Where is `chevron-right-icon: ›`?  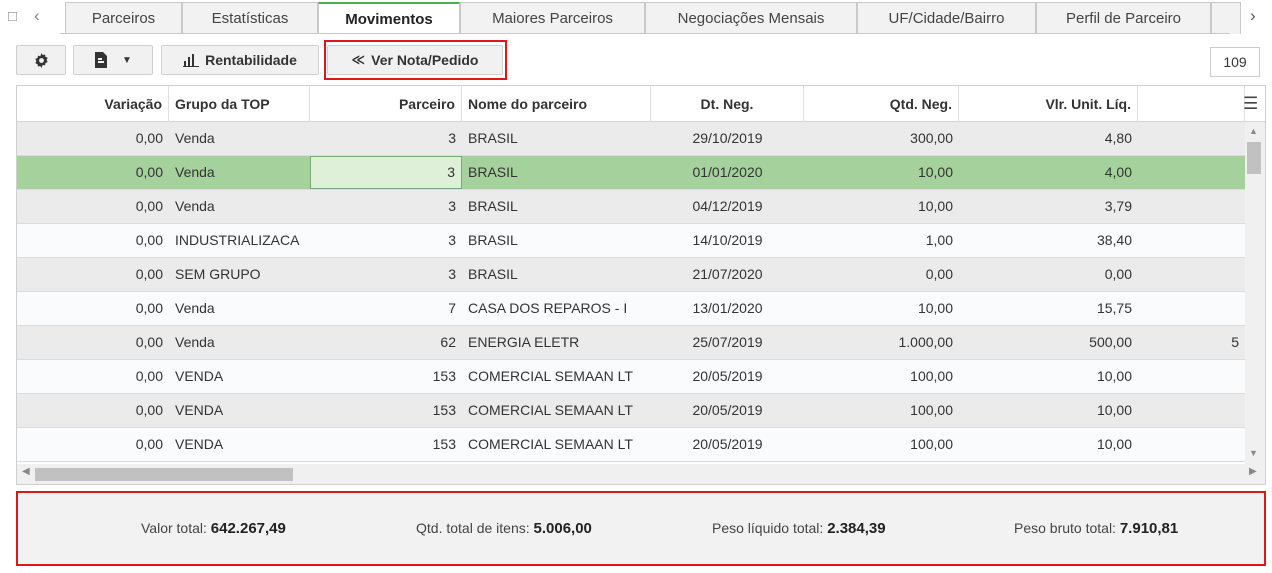 chevron-right-icon: › is located at coordinates (1253, 16).